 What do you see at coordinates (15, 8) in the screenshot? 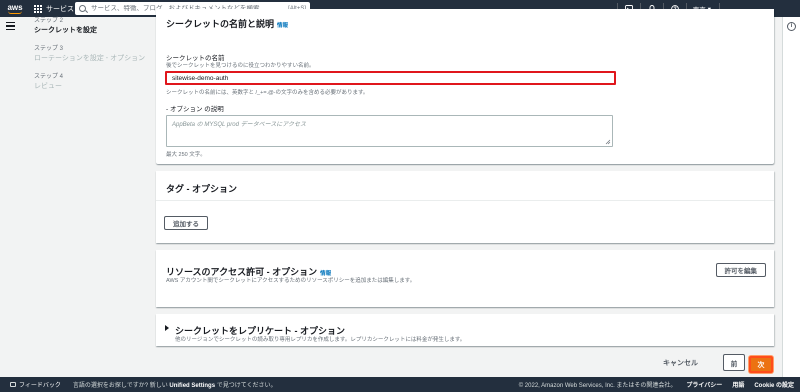
I see `aws-logo: aws` at bounding box center [15, 8].